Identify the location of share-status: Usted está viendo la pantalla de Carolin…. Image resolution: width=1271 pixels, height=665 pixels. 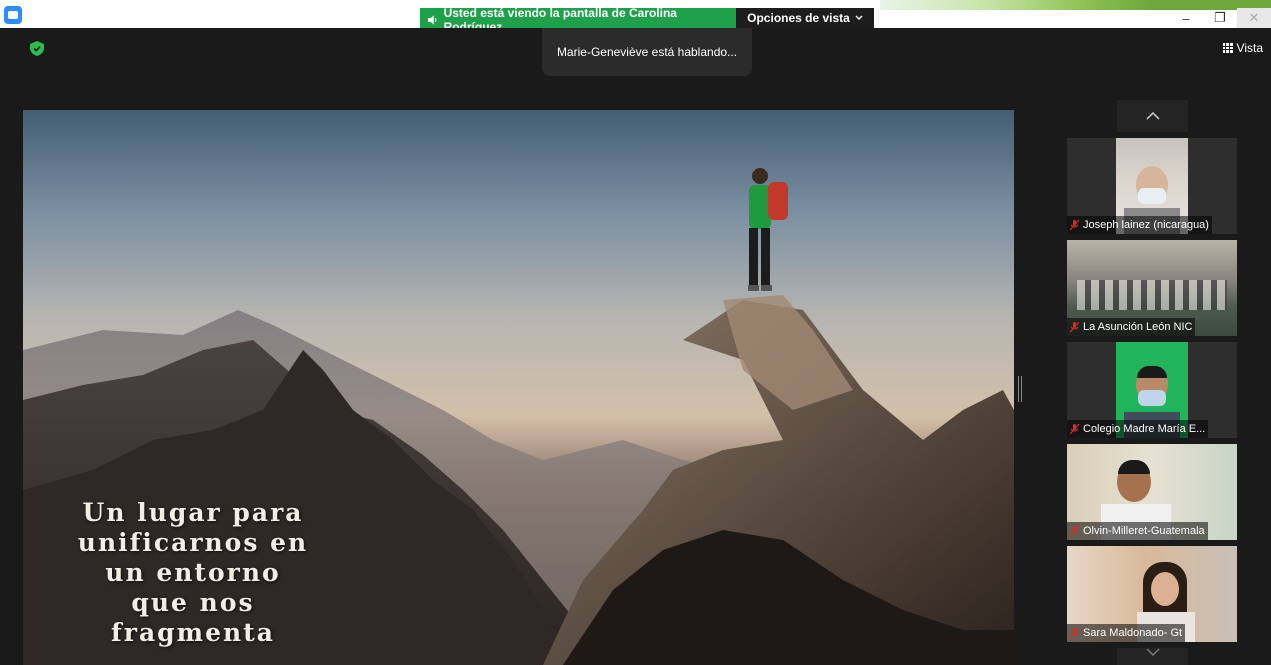
(578, 20).